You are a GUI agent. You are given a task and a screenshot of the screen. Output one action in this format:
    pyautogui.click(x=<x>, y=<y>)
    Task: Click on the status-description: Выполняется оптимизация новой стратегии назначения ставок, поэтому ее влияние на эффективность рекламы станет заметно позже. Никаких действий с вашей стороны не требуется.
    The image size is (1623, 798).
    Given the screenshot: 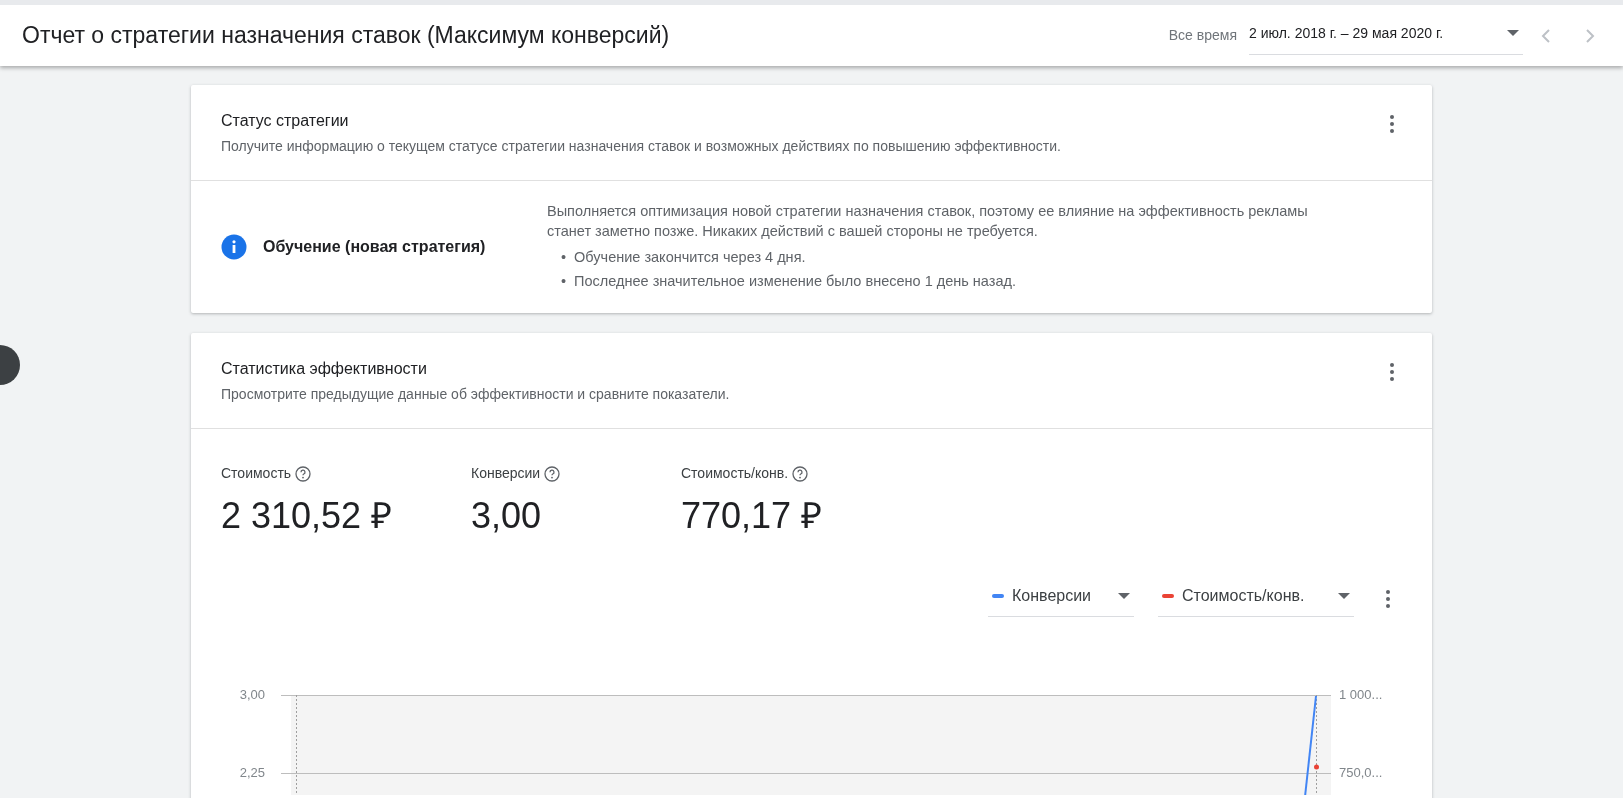 What is the action you would take?
    pyautogui.click(x=928, y=222)
    